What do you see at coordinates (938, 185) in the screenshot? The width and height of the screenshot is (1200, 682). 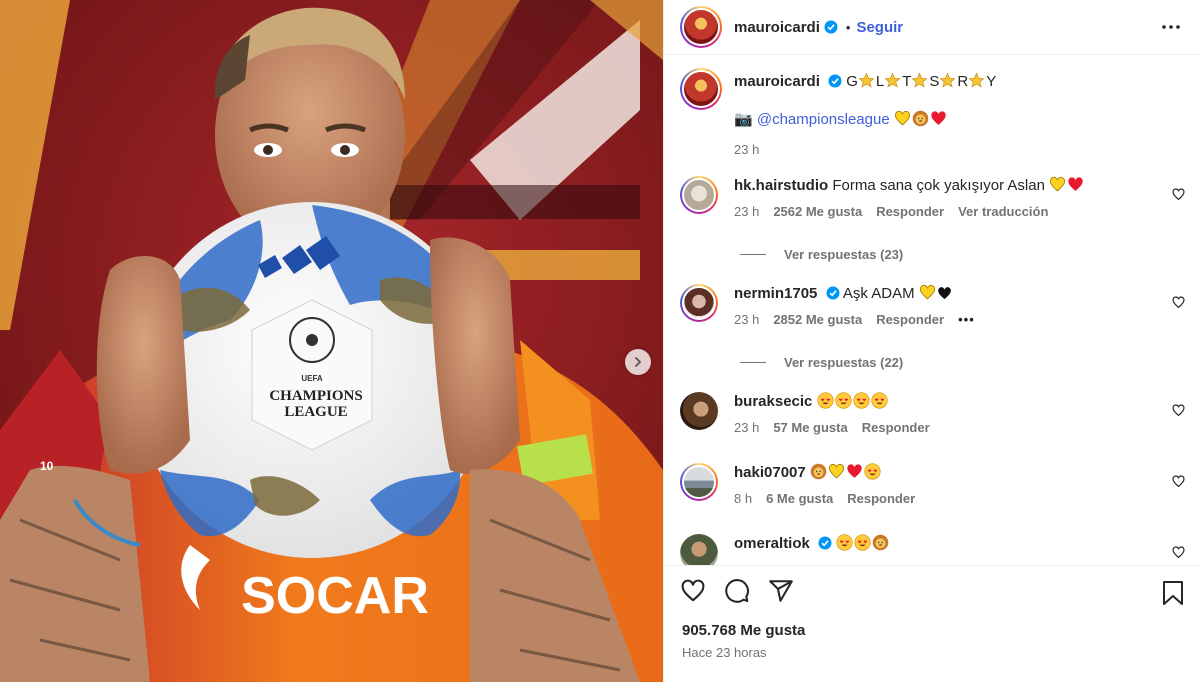 I see `comment-text: Forma sana çok yakışıyor Aslan` at bounding box center [938, 185].